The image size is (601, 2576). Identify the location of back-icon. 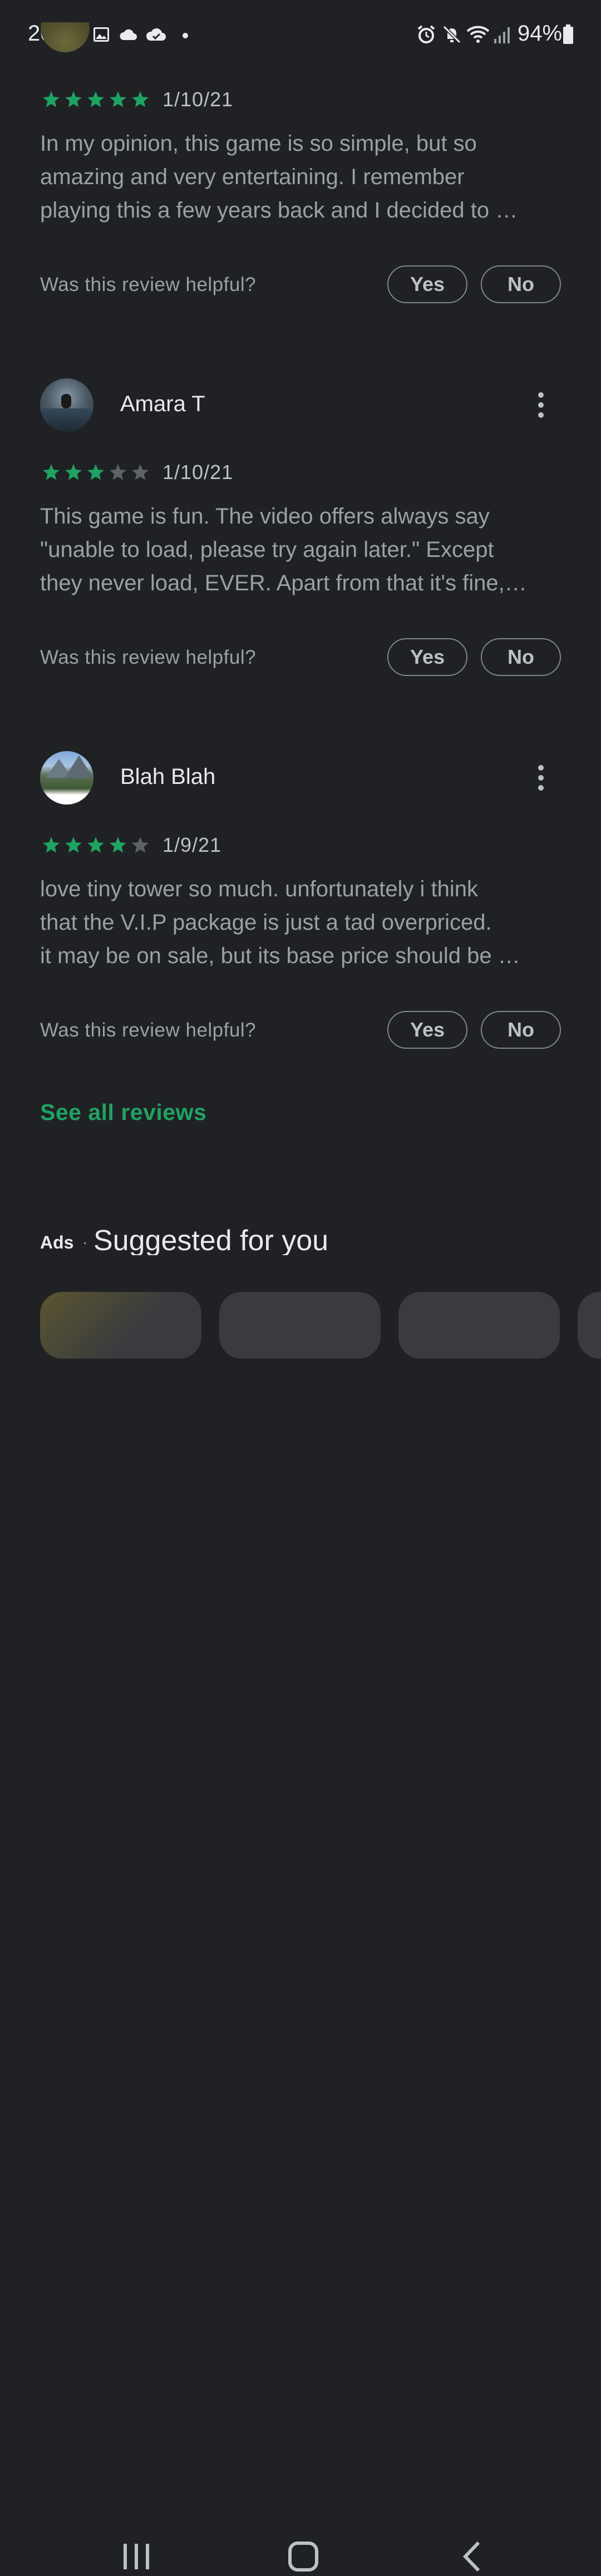
(471, 2557).